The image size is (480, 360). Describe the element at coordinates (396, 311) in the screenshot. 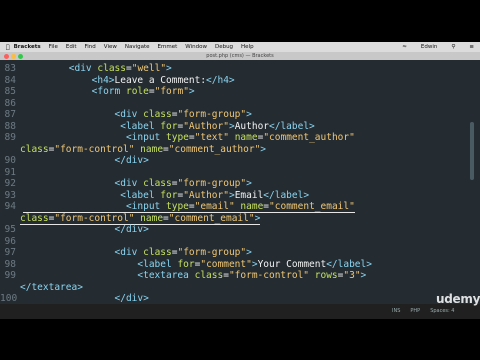

I see `status-mode: INS` at that location.